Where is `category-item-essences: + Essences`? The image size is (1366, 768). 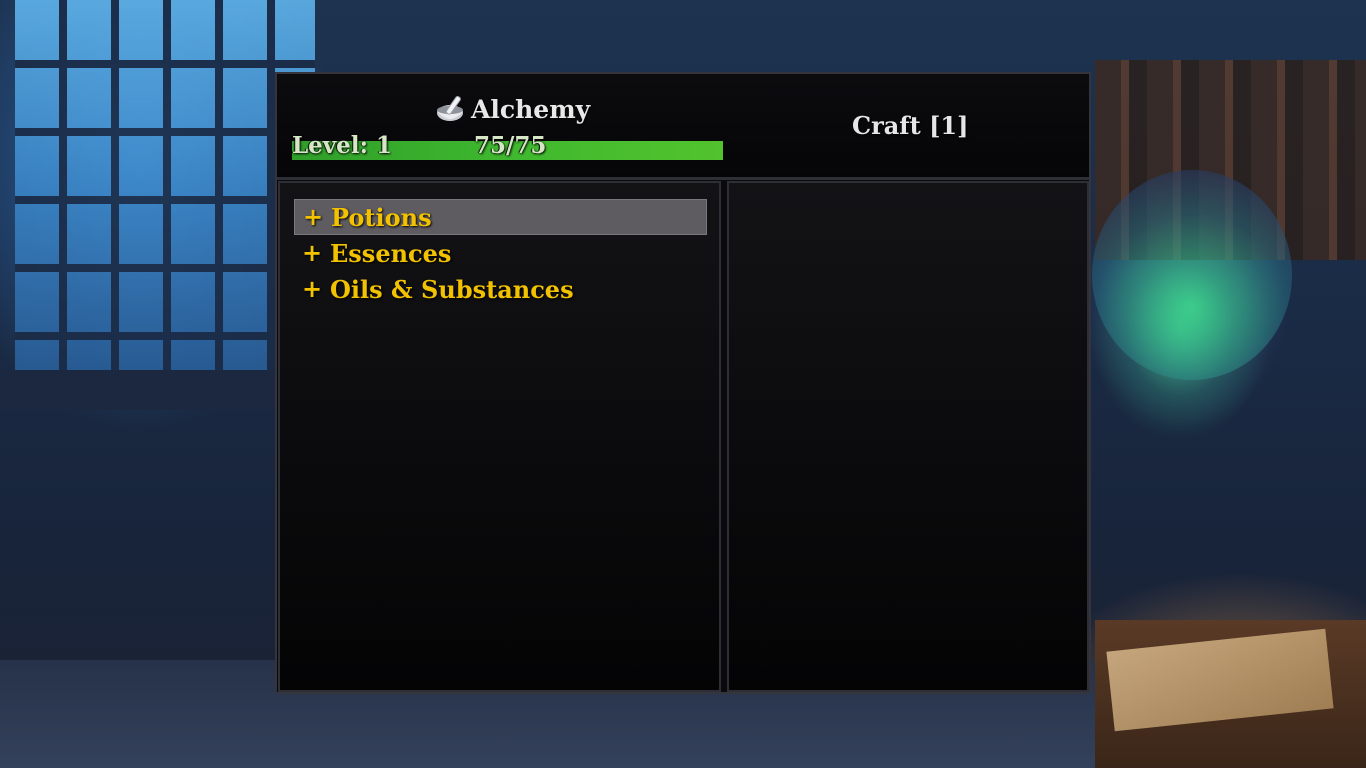
category-item-essences: + Essences is located at coordinates (500, 253).